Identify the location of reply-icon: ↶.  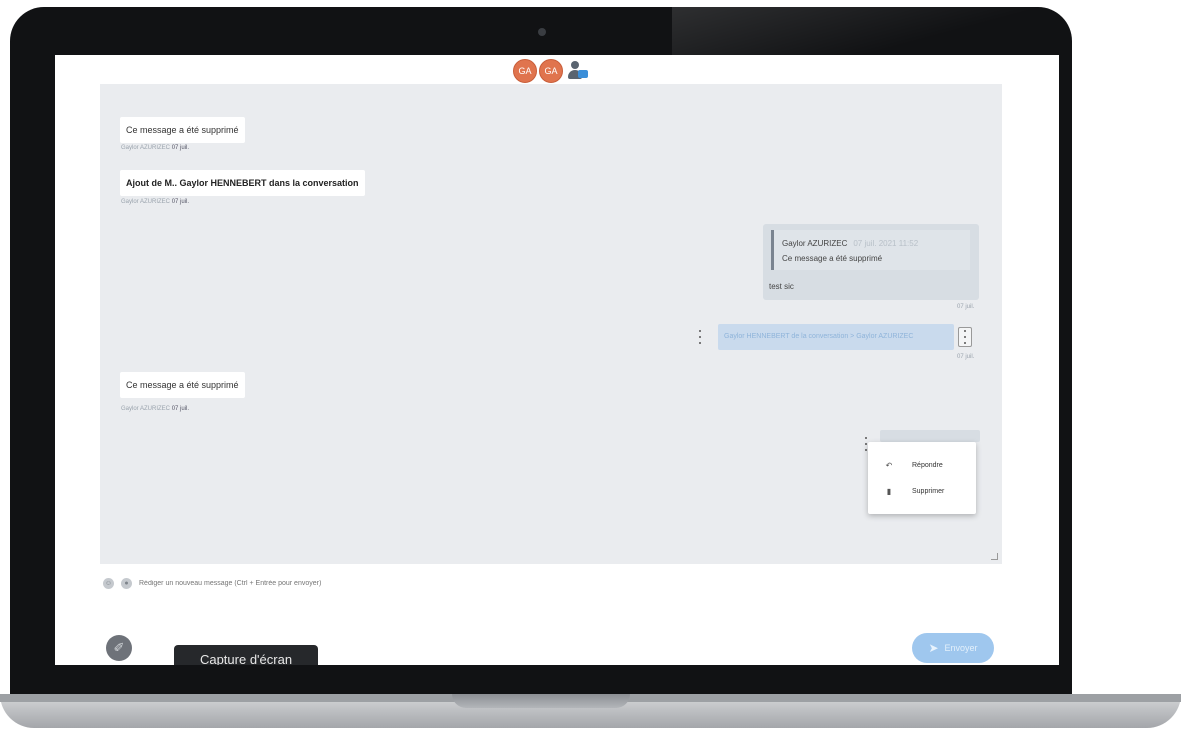
(889, 465).